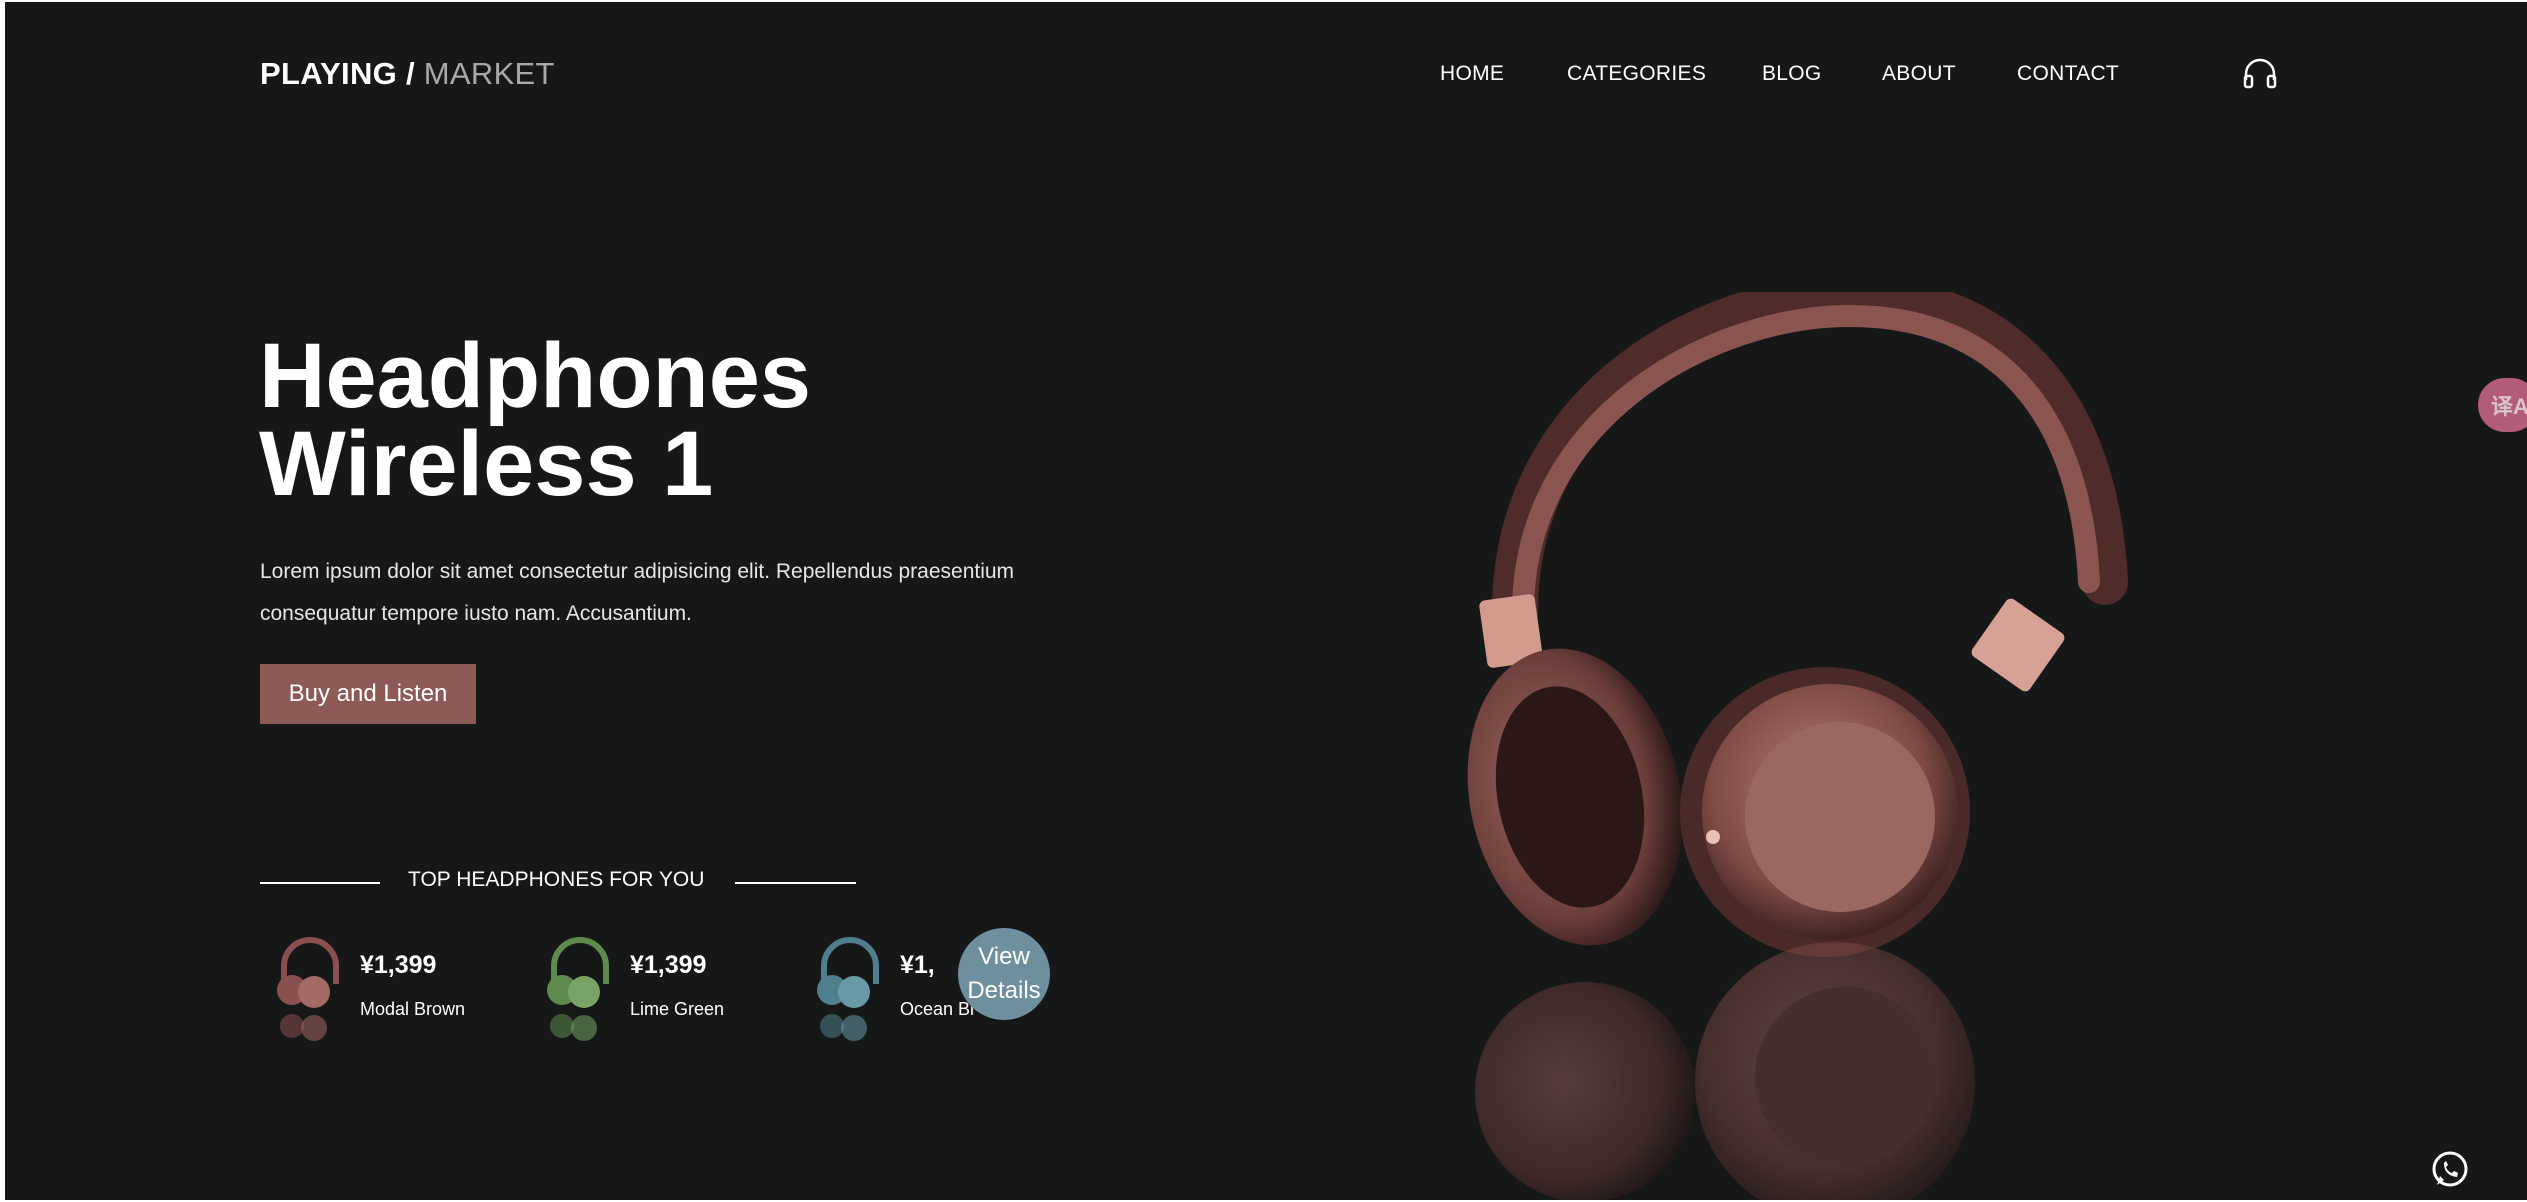 The width and height of the screenshot is (2527, 1202). Describe the element at coordinates (2509, 406) in the screenshot. I see `translate-label: 译A` at that location.